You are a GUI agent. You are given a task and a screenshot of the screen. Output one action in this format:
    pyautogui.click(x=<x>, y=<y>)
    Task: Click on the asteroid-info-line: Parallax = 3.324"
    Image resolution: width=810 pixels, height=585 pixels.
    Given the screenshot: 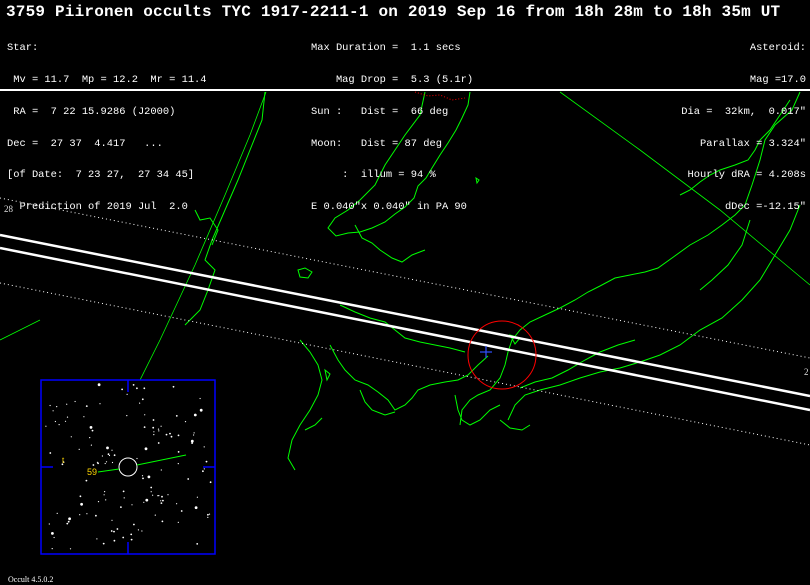 What is the action you would take?
    pyautogui.click(x=752, y=143)
    